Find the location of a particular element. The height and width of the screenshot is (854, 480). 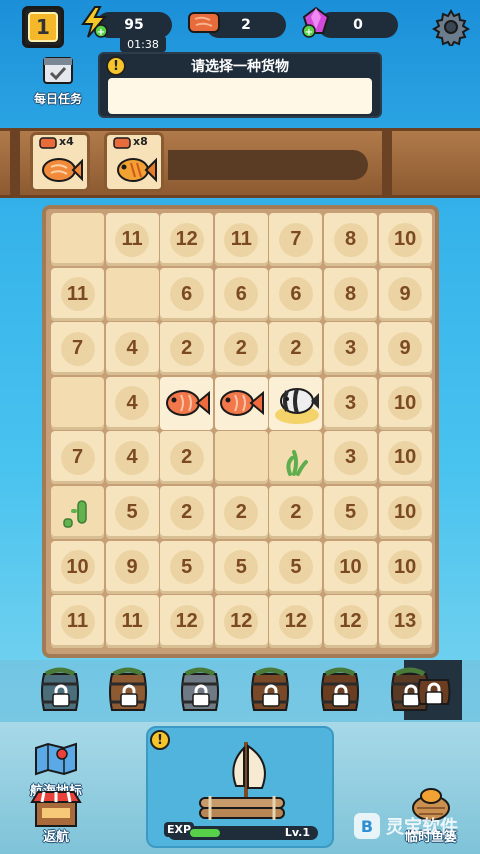

cell-number: 12 is located at coordinates (296, 621).